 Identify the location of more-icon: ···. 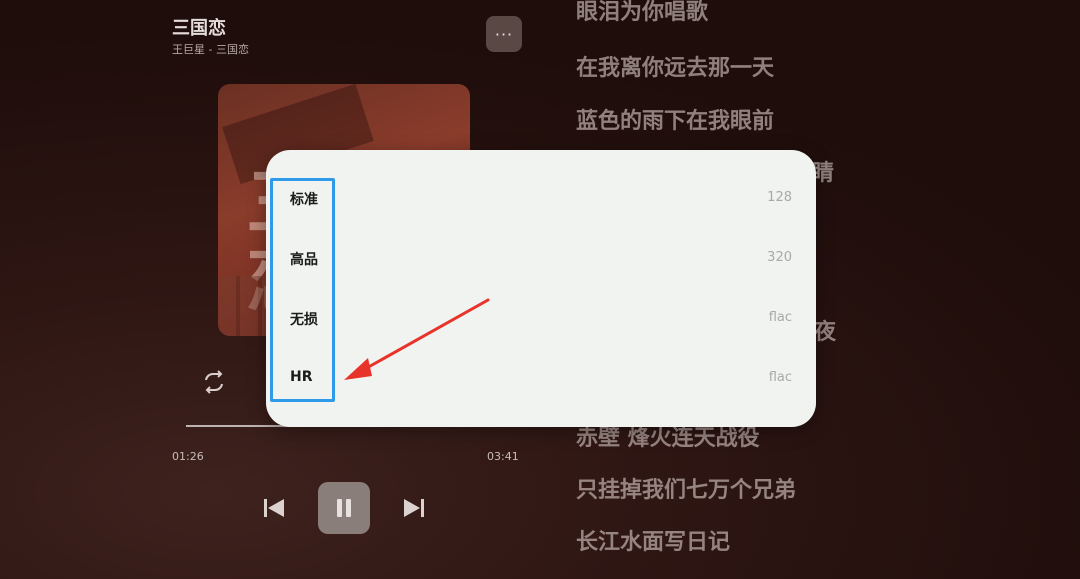
(504, 34).